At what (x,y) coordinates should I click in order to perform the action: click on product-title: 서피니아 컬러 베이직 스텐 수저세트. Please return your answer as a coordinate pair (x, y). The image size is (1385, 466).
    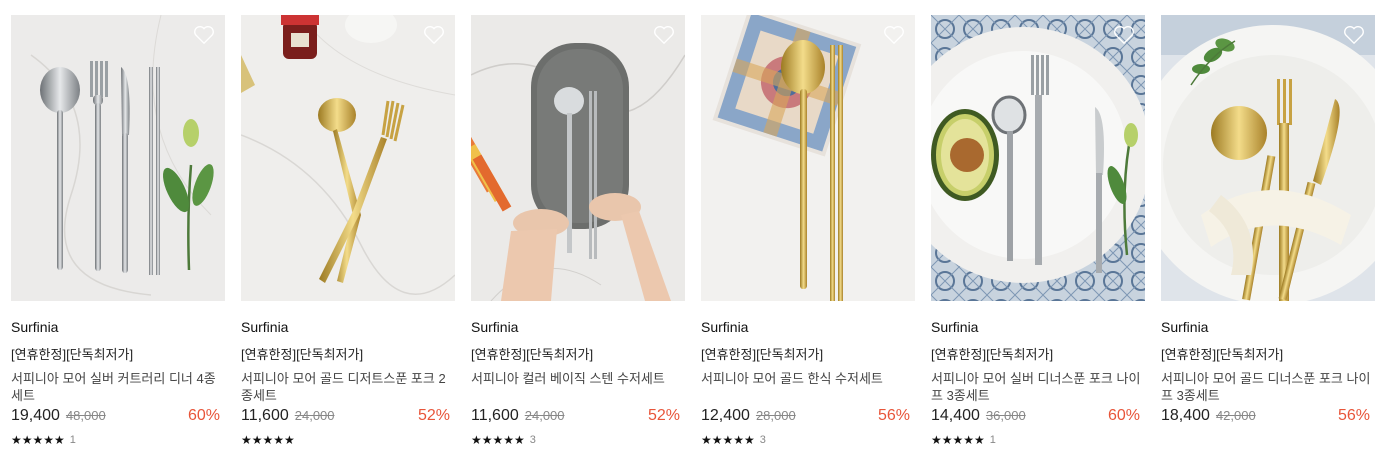
    Looking at the image, I should click on (578, 387).